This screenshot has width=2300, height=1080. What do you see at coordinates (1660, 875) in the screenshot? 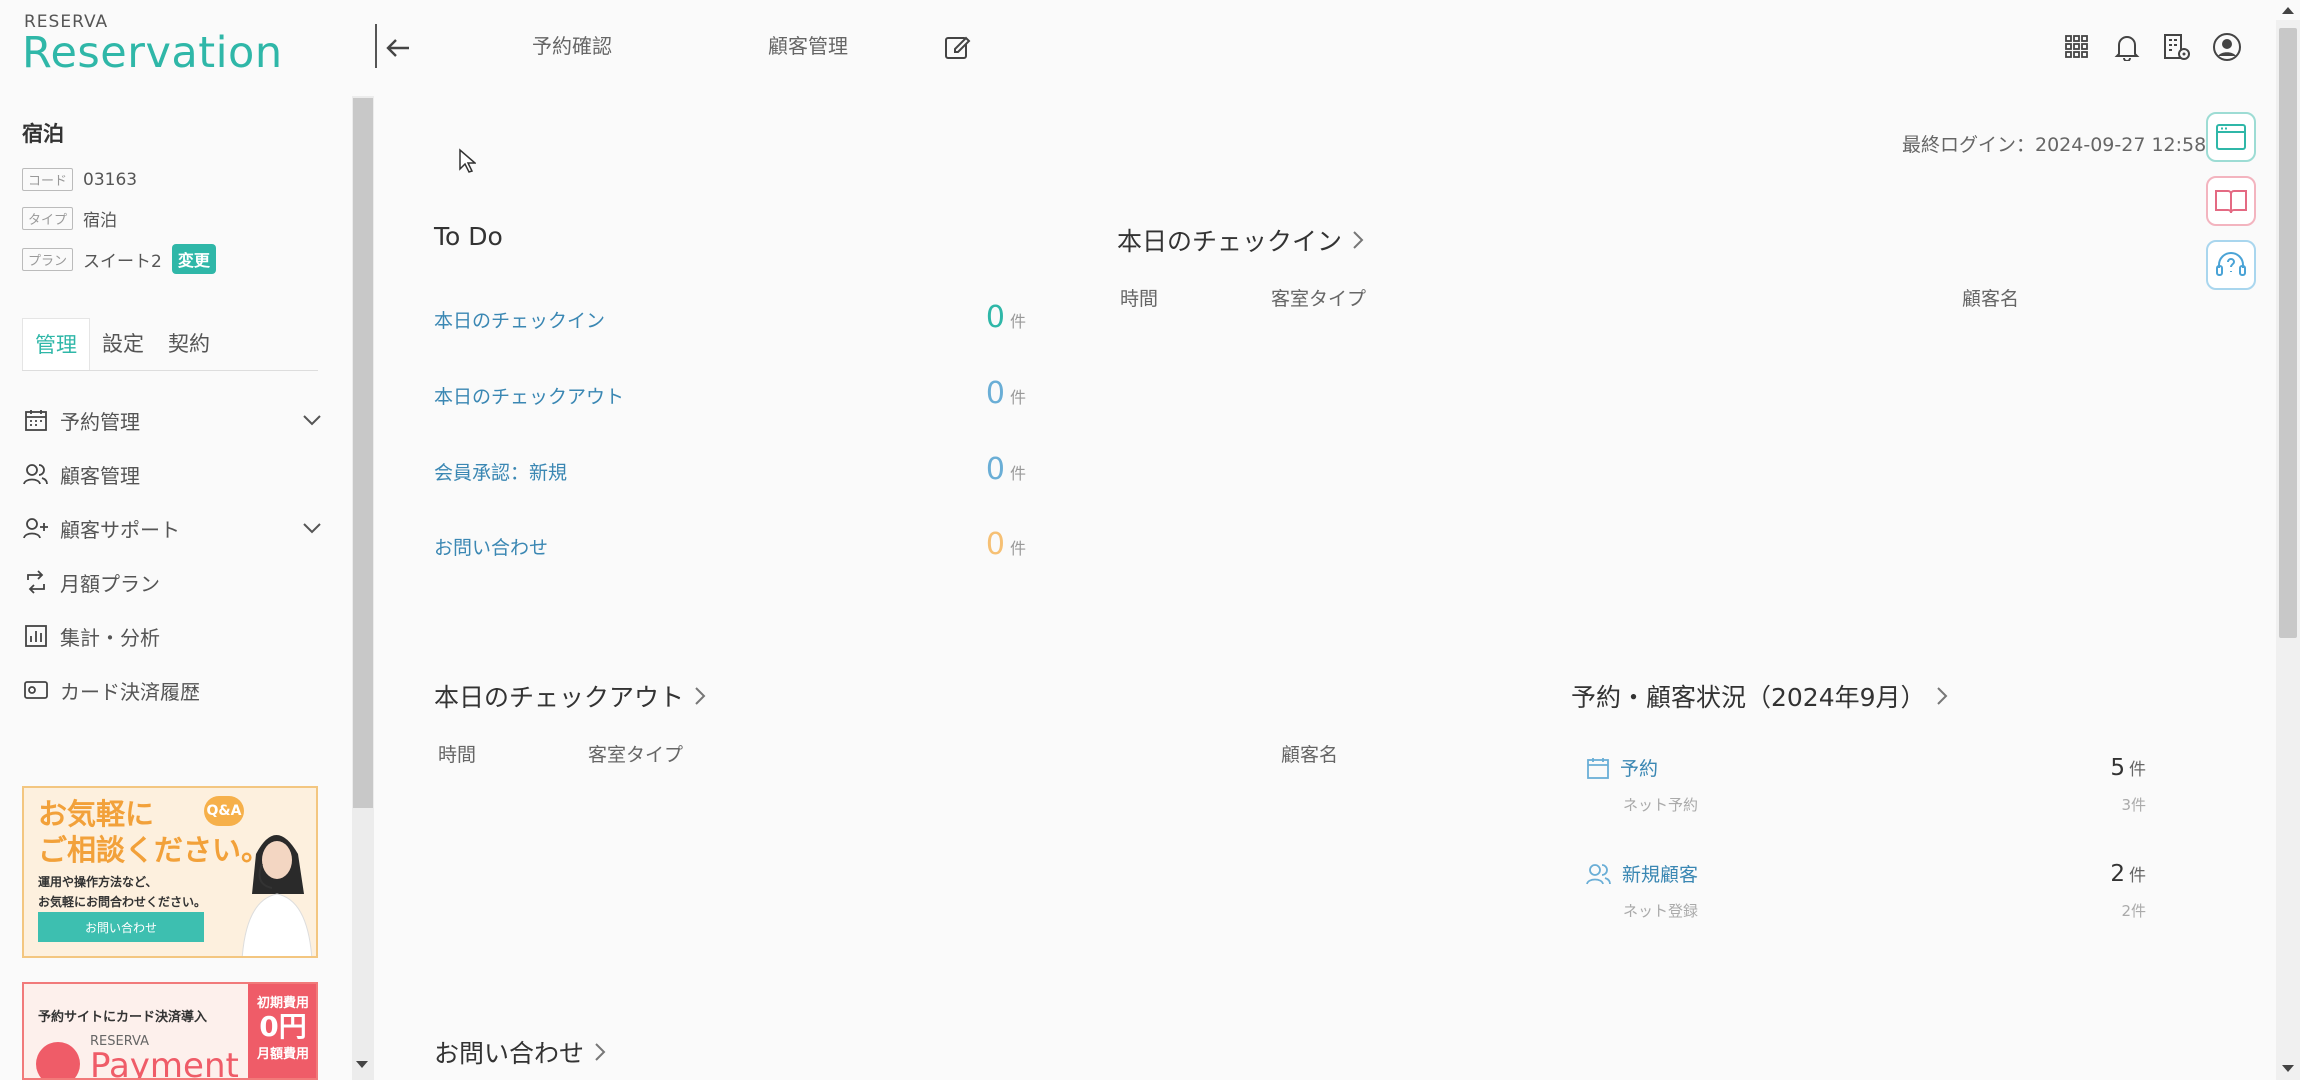
I see `status-label: 新規顧客` at bounding box center [1660, 875].